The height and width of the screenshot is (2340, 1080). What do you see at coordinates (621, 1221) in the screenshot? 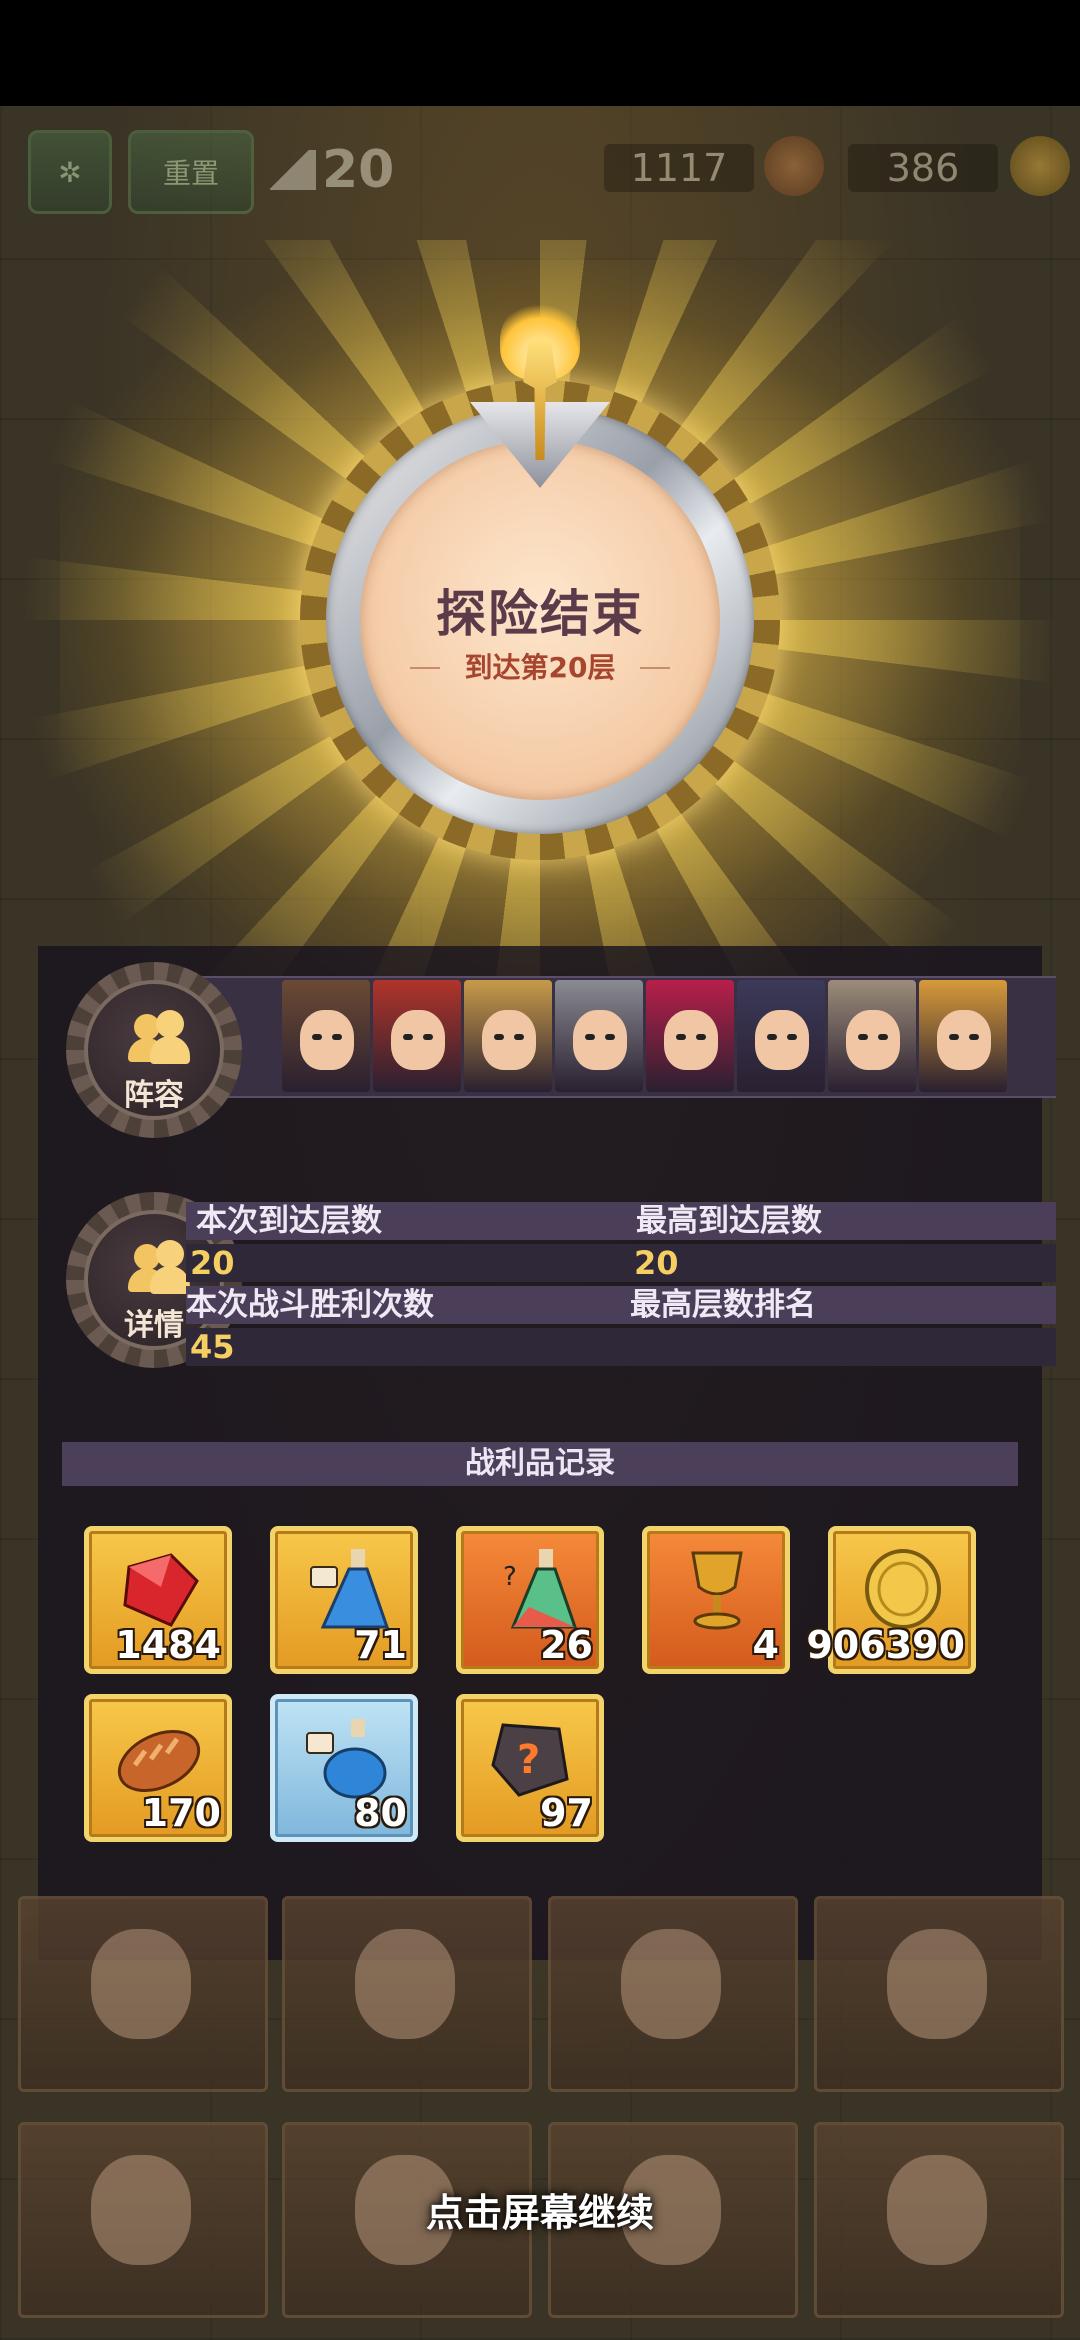
I see `stats-header-row-1: 本次到达层数 最高到达层数` at bounding box center [621, 1221].